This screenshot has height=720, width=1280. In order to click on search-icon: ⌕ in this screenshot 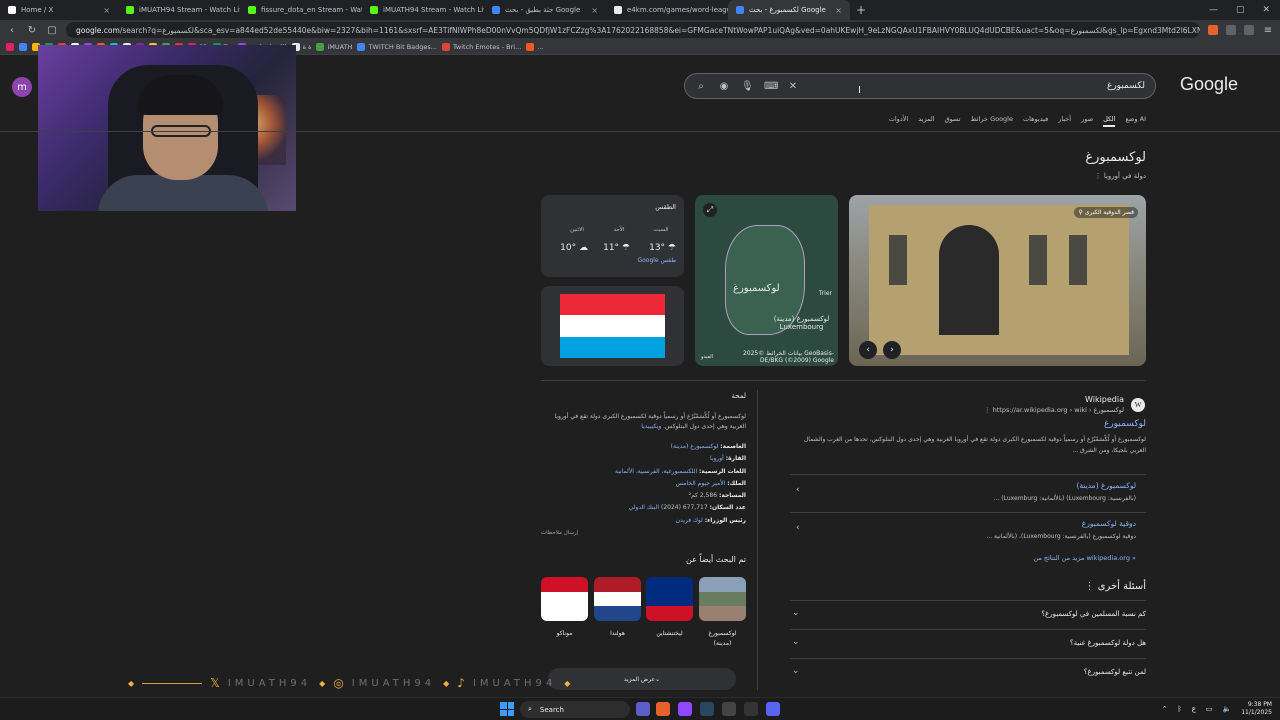, I will do `click(701, 86)`.